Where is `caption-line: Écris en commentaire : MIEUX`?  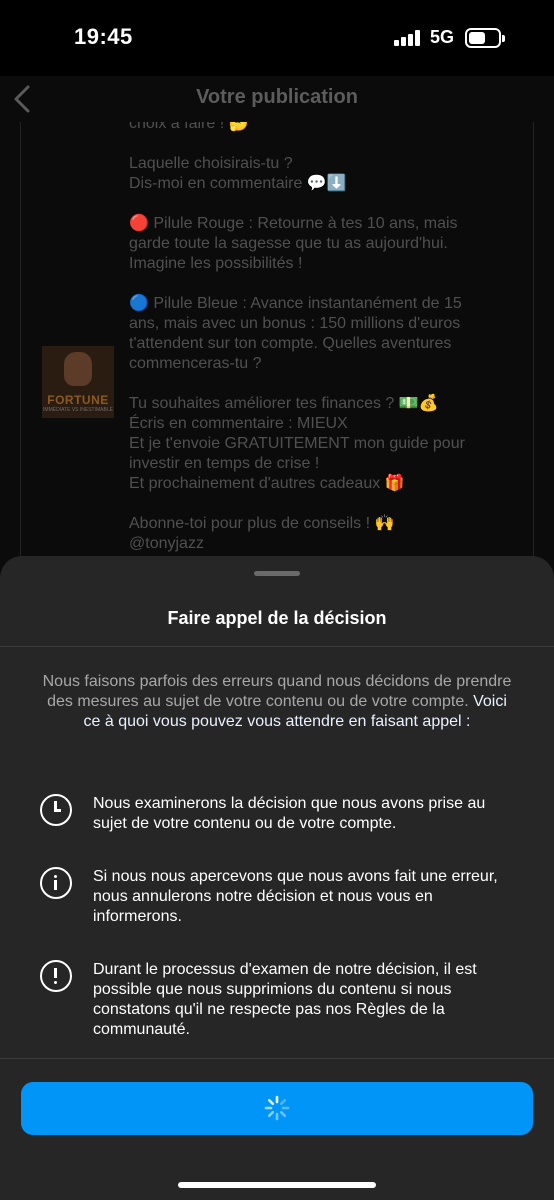
caption-line: Écris en commentaire : MIEUX is located at coordinates (238, 423).